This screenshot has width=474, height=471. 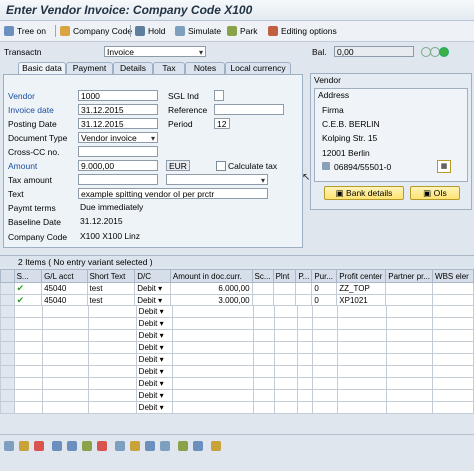 I want to click on table-row: ✔ 45040 test Debit ▾ 6.000,00 0 ZZ_TOP, so click(x=237, y=288).